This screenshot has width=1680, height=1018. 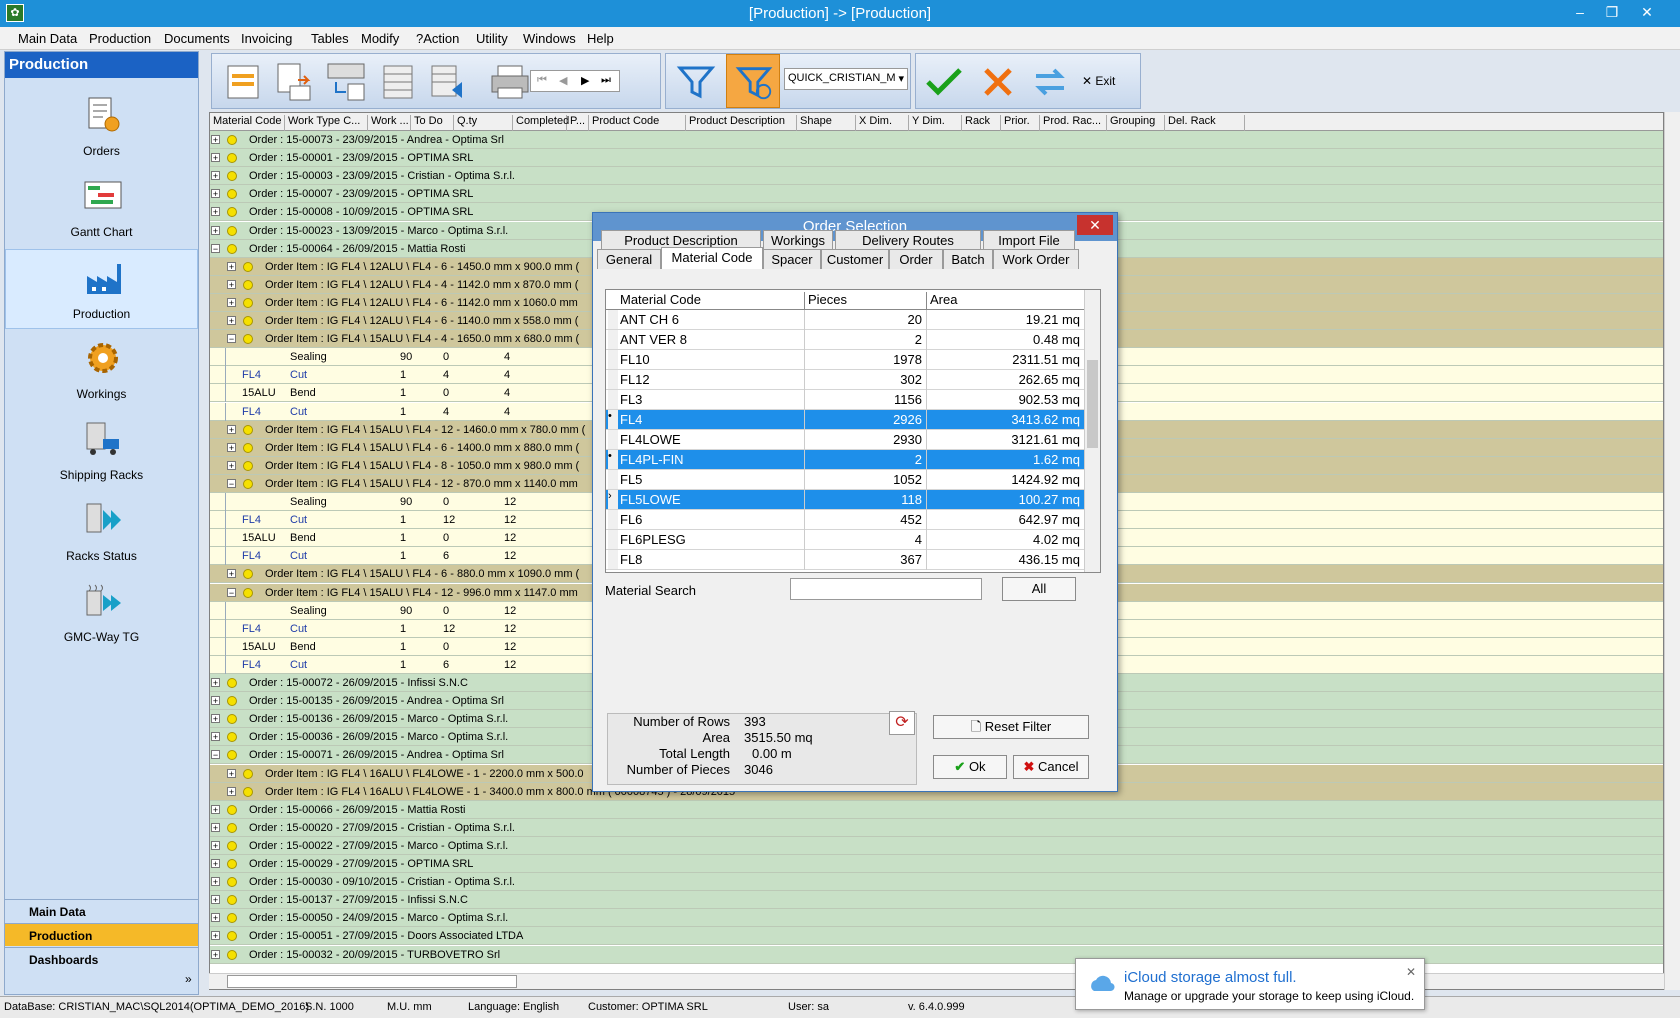 What do you see at coordinates (1039, 589) in the screenshot?
I see `all-button: All` at bounding box center [1039, 589].